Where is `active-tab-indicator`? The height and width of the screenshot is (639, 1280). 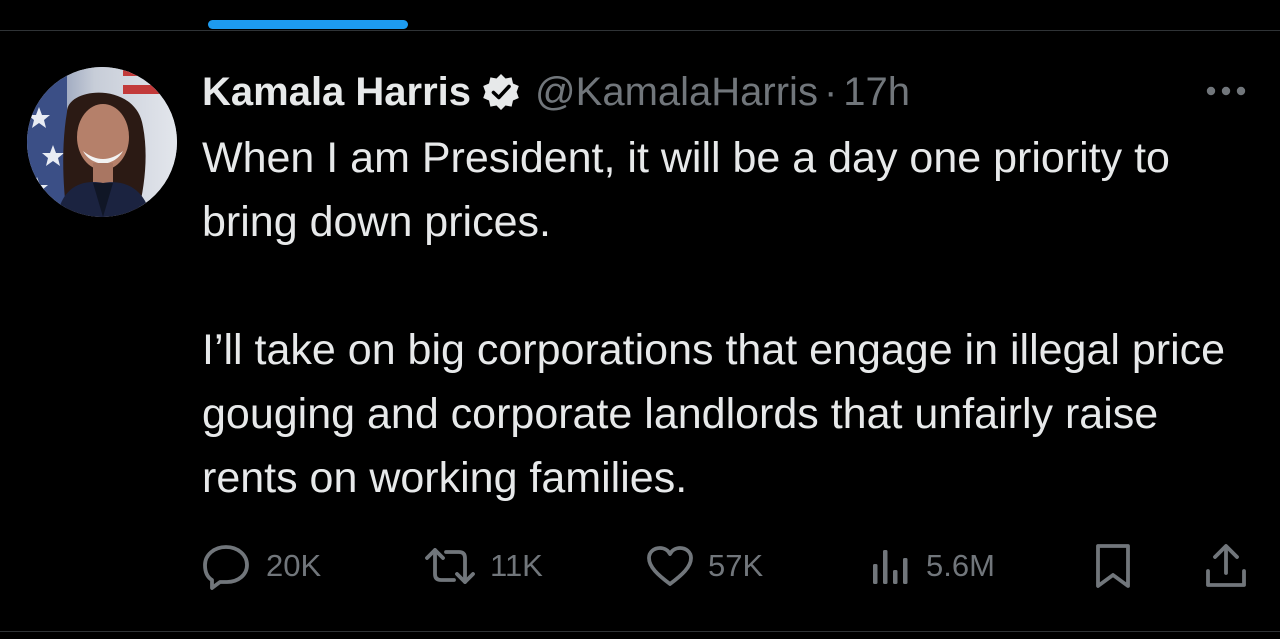
active-tab-indicator is located at coordinates (308, 24).